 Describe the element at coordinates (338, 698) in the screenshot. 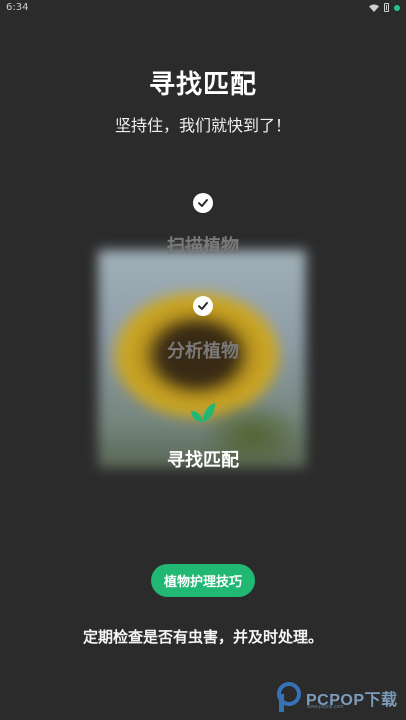

I see `watermark-logo: PCPOP下载 www.pcpop.com` at that location.